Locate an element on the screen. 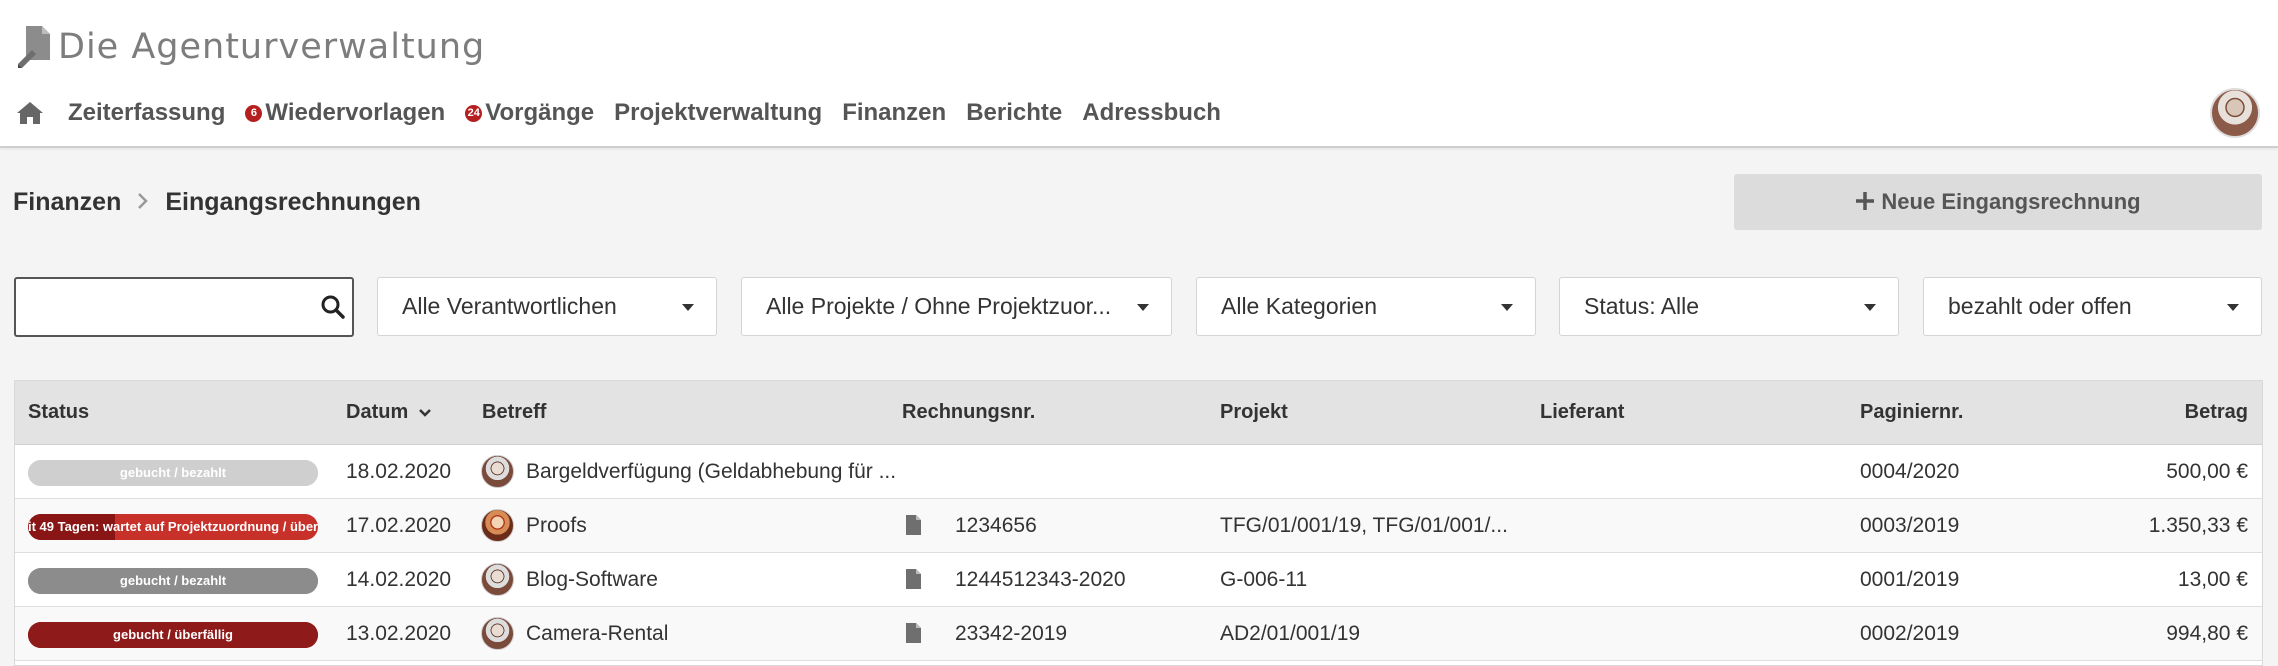  search-input is located at coordinates (161, 306).